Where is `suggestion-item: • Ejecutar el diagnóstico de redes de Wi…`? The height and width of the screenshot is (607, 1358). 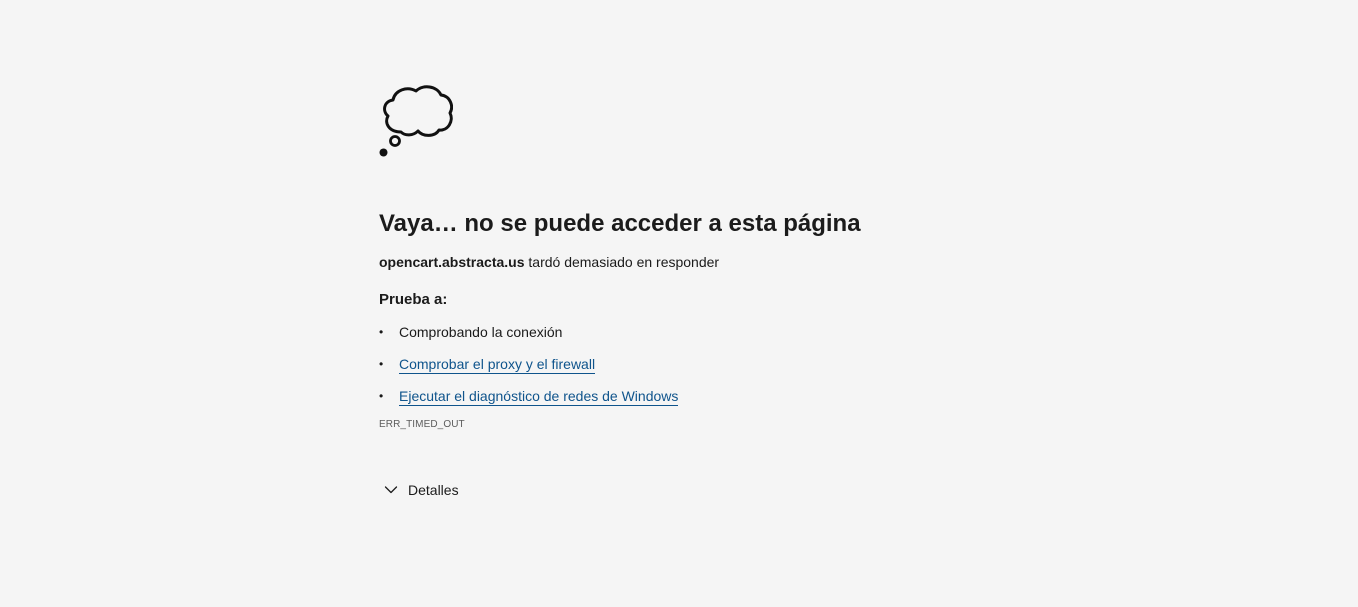 suggestion-item: • Ejecutar el diagnóstico de redes de Wi… is located at coordinates (679, 396).